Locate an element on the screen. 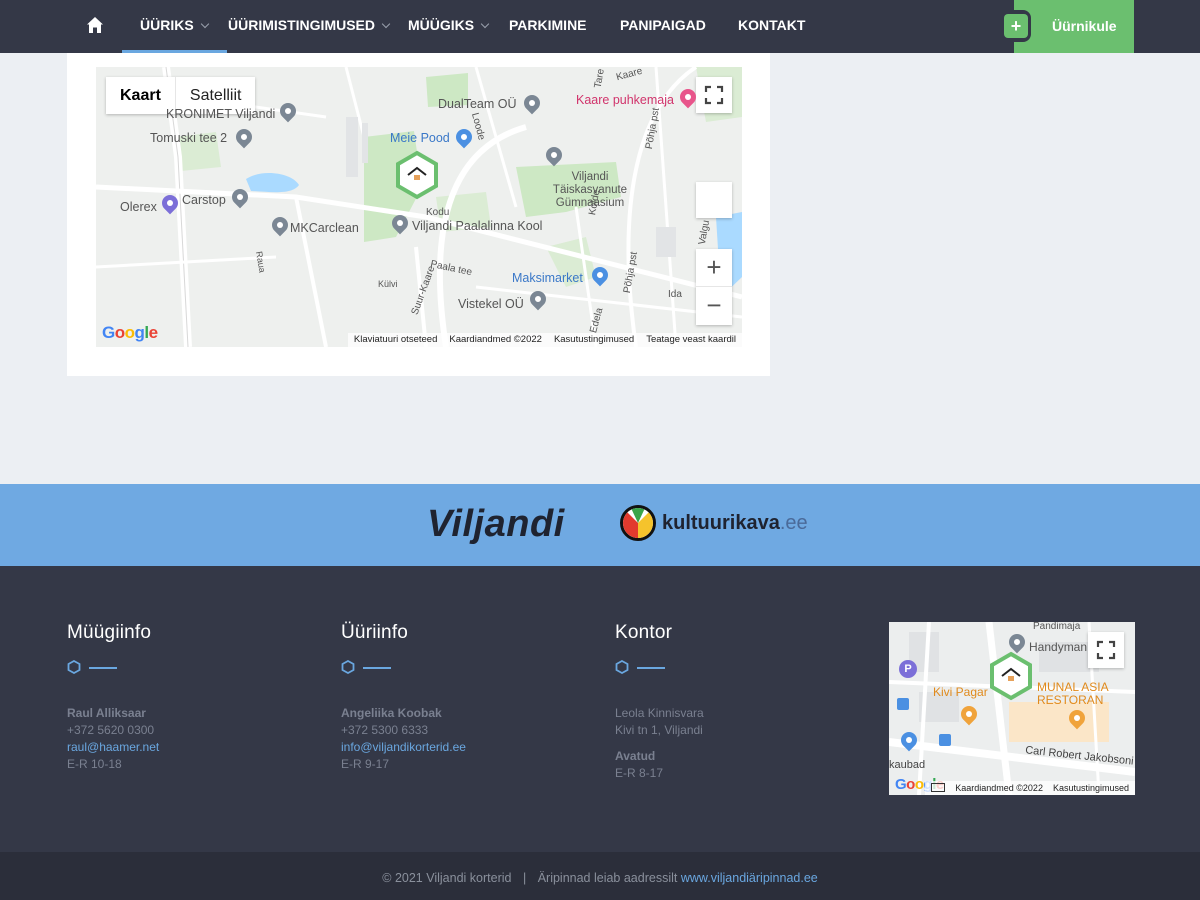 This screenshot has height=900, width=1200. office-open-title: Avatud is located at coordinates (635, 756).